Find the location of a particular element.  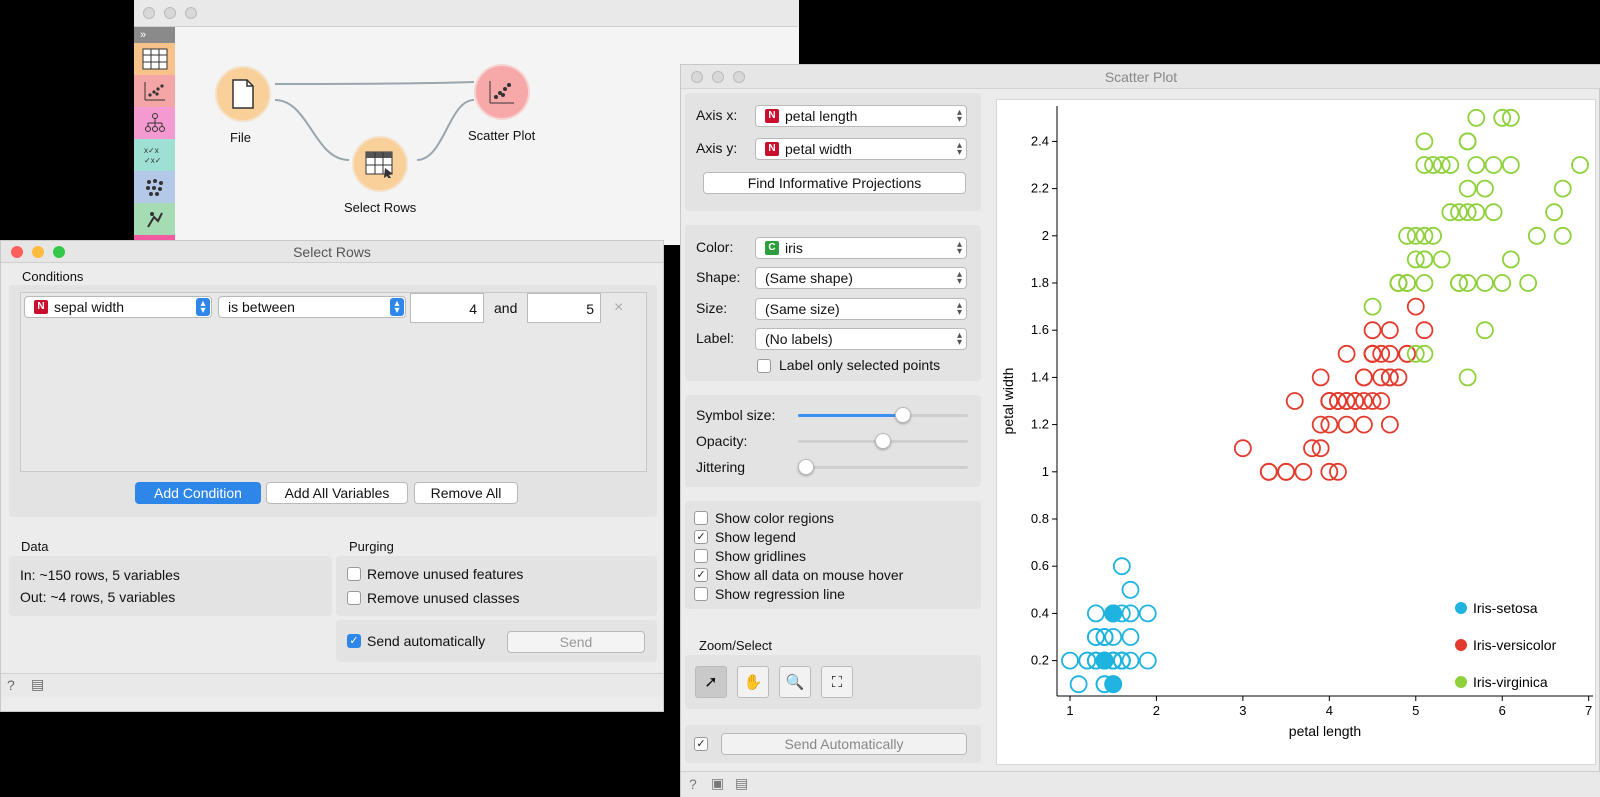

symbol-size-label: Symbol size: is located at coordinates (736, 415).